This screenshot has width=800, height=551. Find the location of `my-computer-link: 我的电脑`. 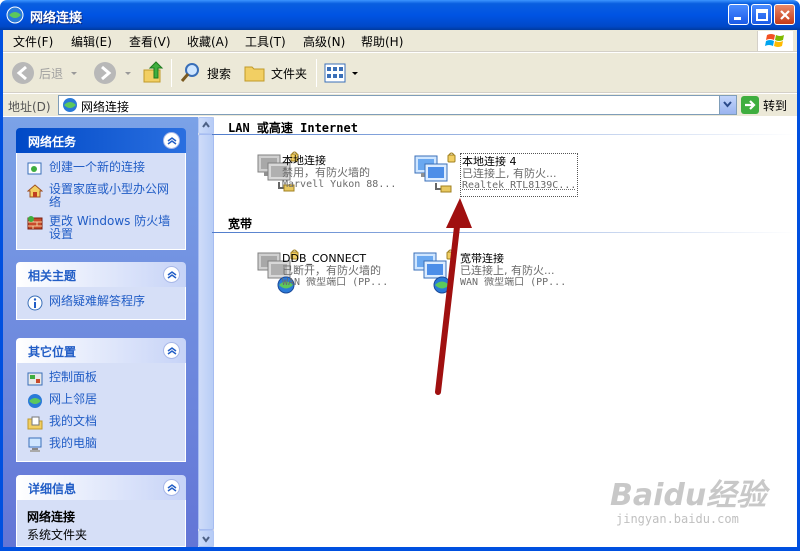

my-computer-link: 我的电脑 is located at coordinates (102, 445).